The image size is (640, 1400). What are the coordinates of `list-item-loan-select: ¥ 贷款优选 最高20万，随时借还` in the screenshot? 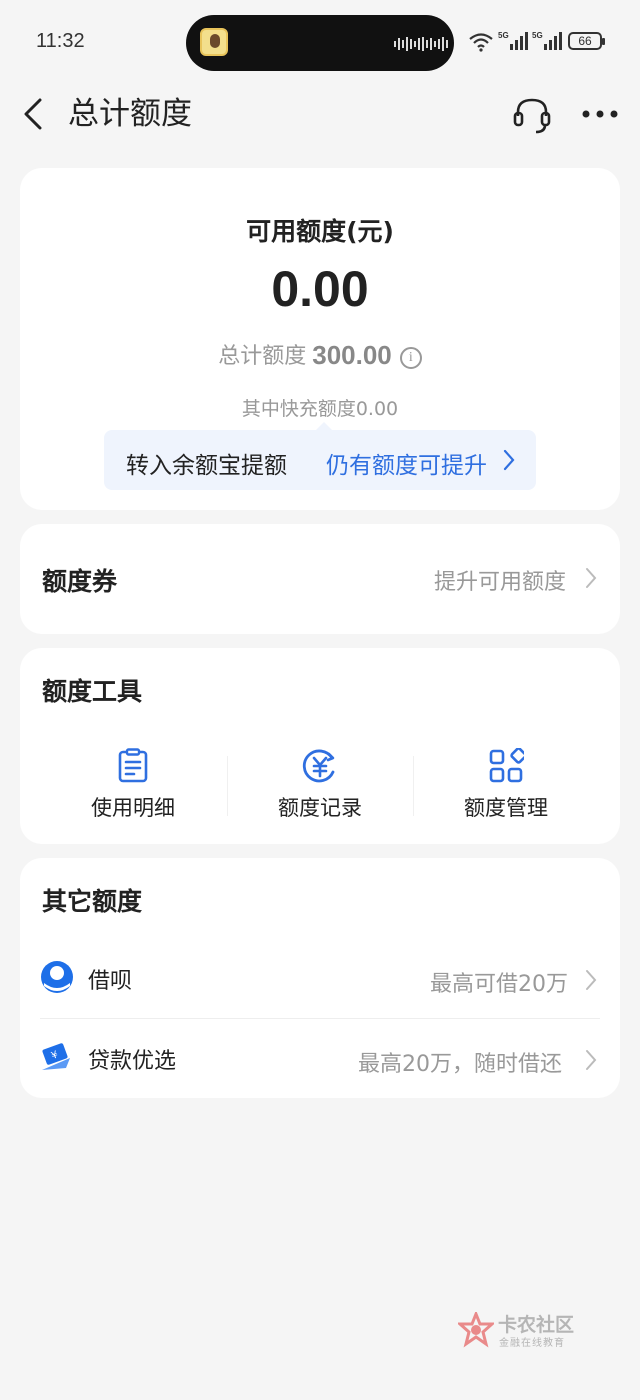 It's located at (320, 1058).